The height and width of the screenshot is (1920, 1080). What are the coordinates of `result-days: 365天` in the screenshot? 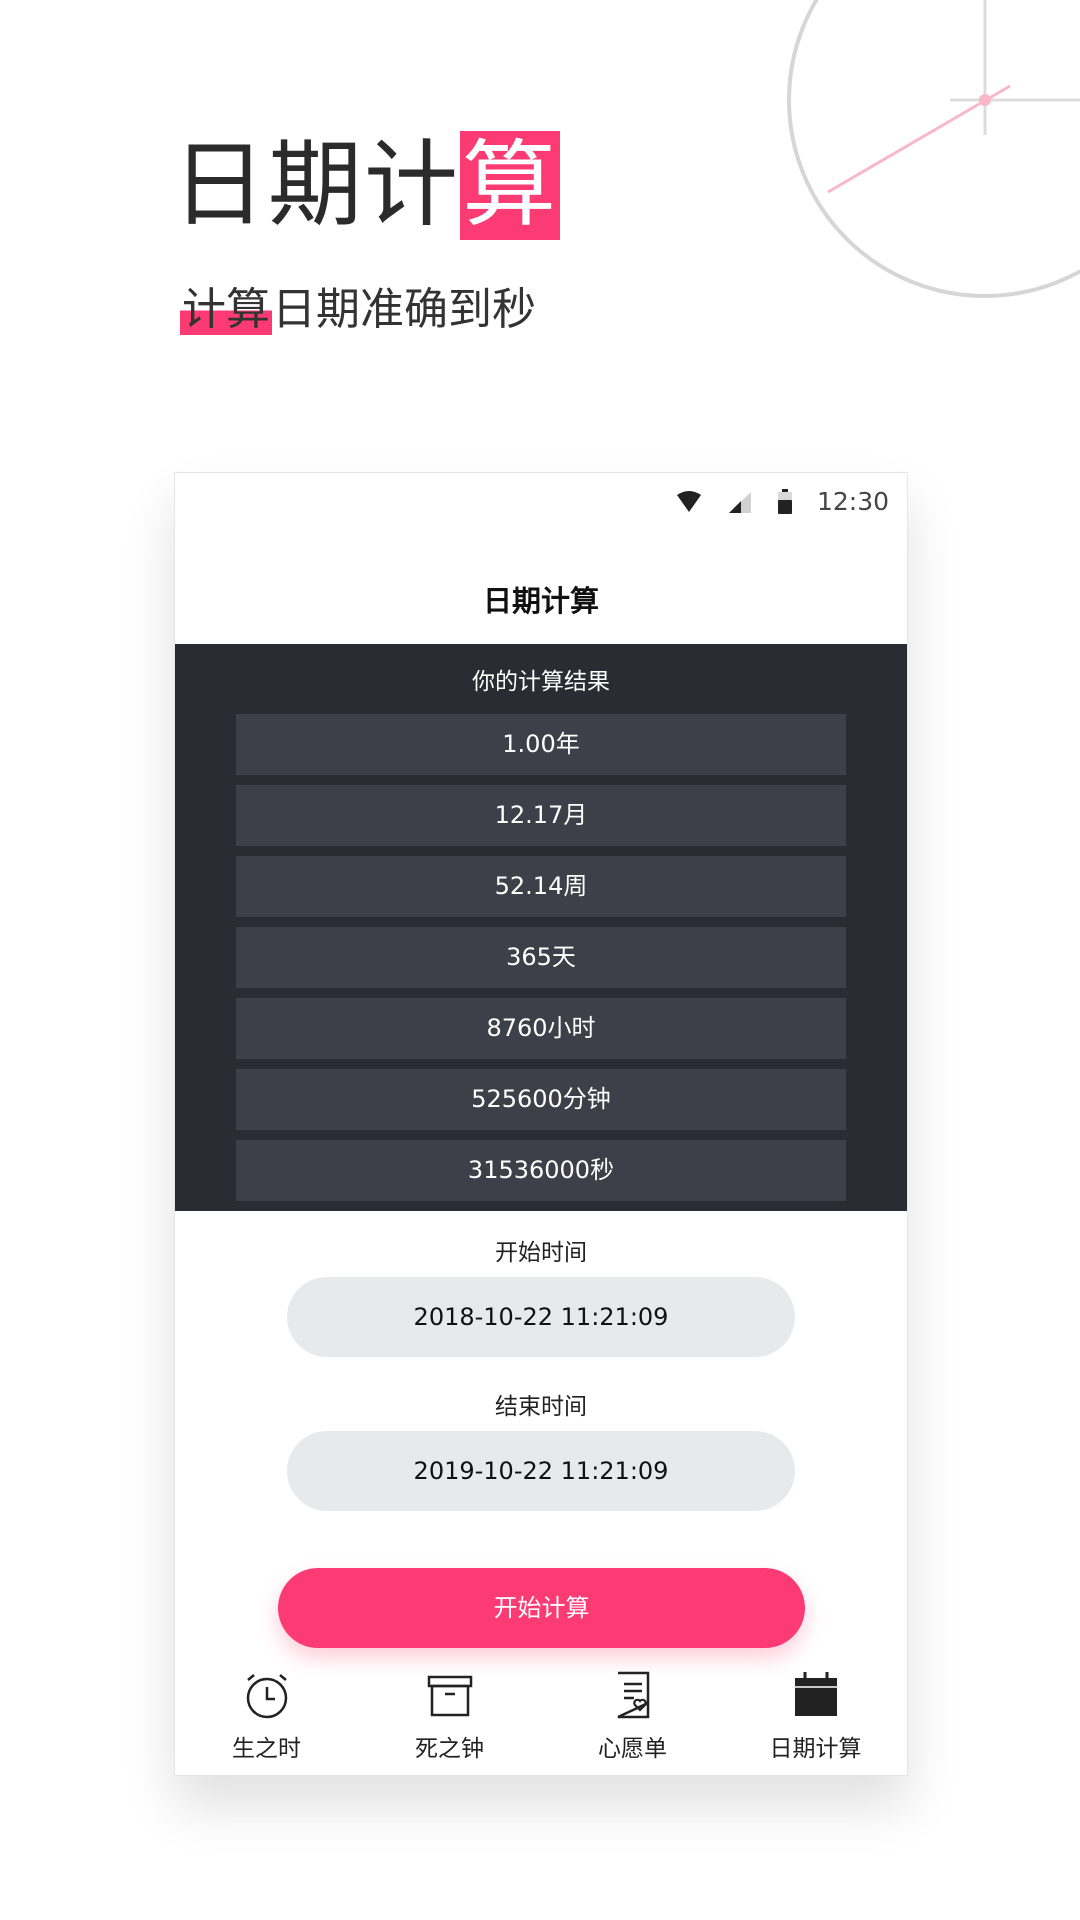 It's located at (541, 957).